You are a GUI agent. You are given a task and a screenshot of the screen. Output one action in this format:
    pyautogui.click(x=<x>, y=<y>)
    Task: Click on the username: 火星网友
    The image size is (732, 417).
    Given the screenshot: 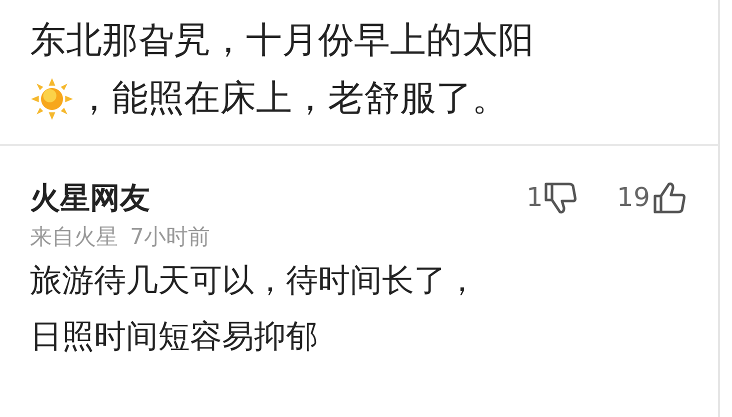 What is the action you would take?
    pyautogui.click(x=90, y=198)
    